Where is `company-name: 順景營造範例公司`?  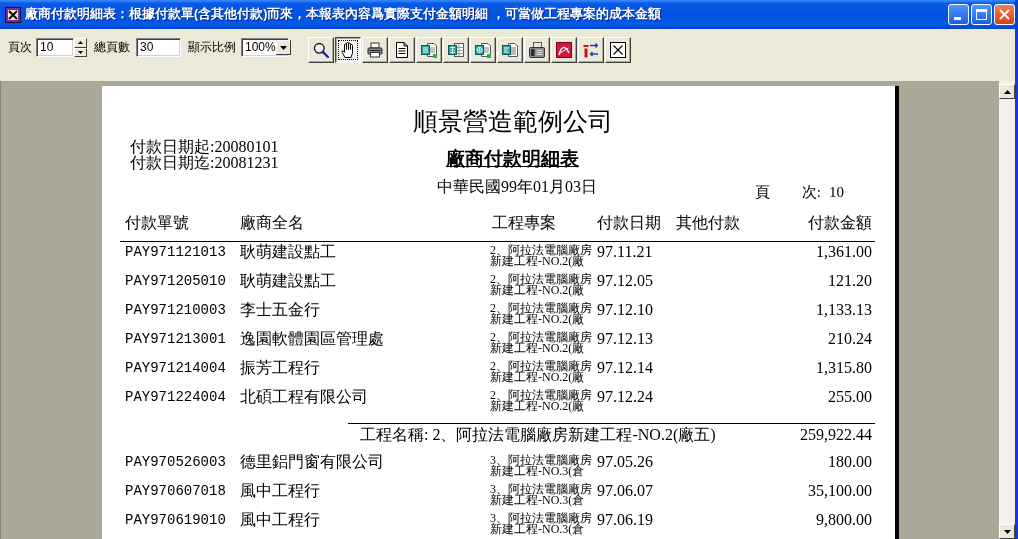
company-name: 順景營造範例公司 is located at coordinates (512, 122).